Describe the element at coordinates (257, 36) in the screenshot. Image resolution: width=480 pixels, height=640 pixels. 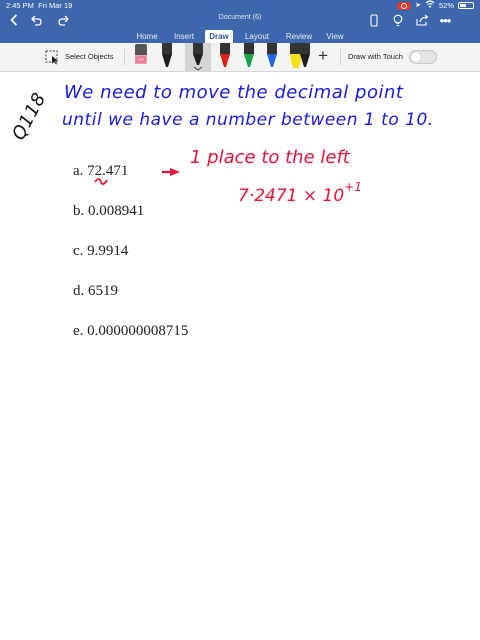
I see `tab-layout: Layout` at that location.